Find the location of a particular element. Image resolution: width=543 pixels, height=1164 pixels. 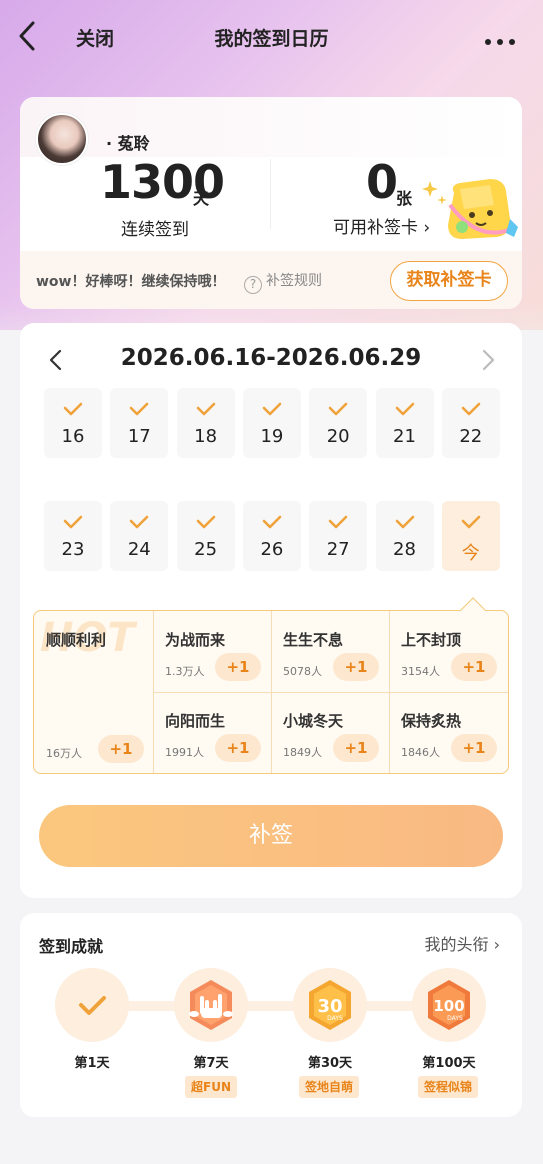

calendar-day: 16 is located at coordinates (73, 423).